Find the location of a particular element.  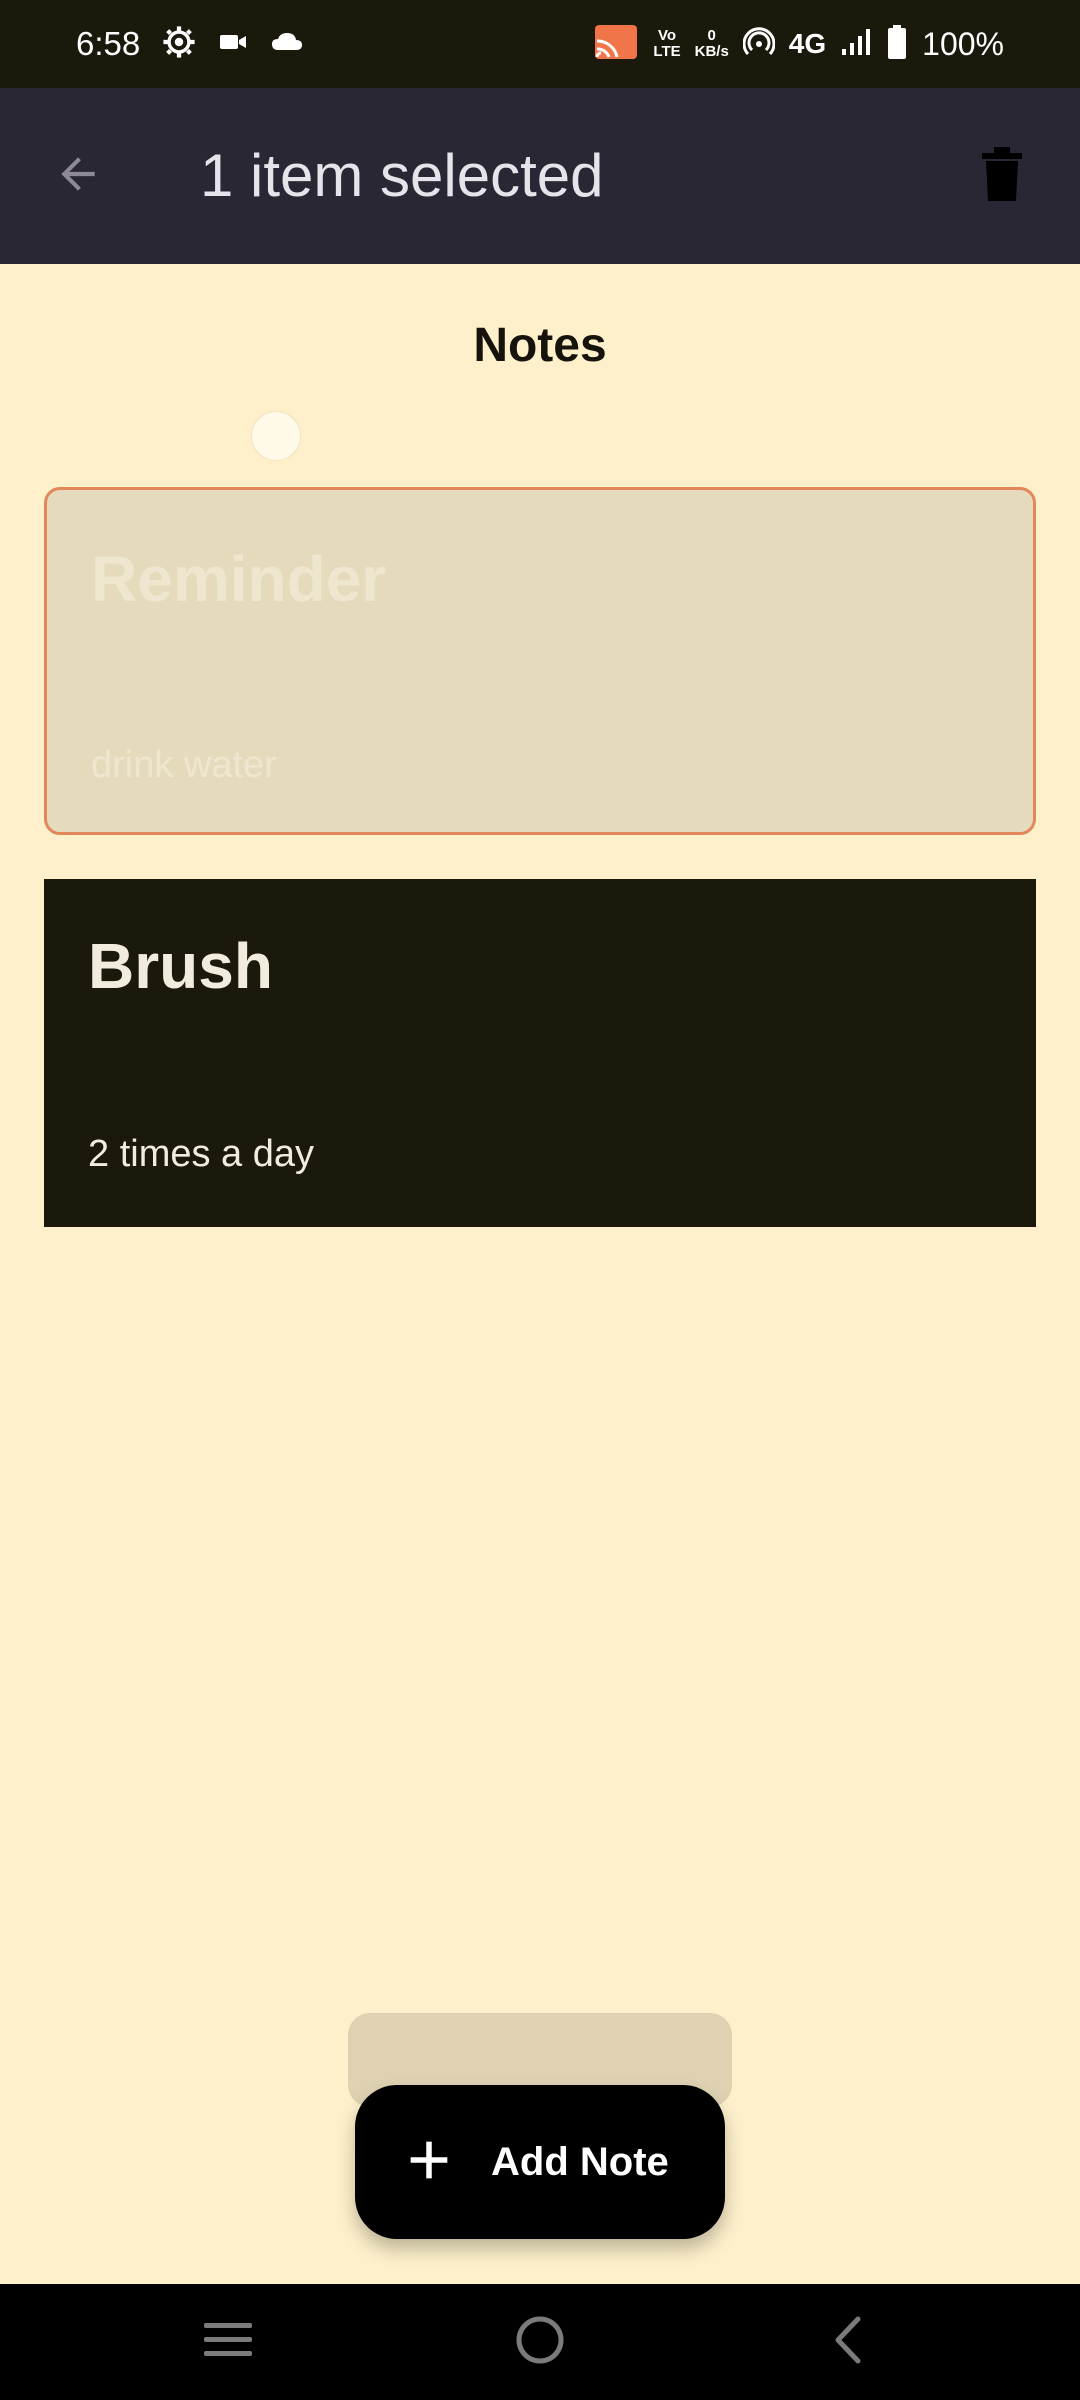

trash-icon is located at coordinates (1002, 176).